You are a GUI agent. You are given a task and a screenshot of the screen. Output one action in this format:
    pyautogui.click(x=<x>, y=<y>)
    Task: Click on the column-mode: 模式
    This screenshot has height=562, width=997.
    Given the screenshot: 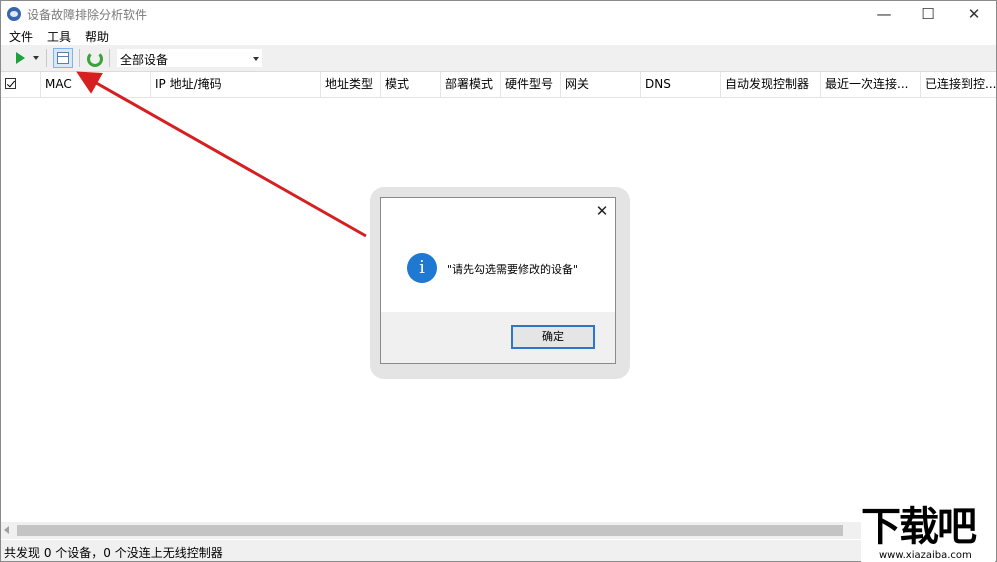 What is the action you would take?
    pyautogui.click(x=411, y=84)
    